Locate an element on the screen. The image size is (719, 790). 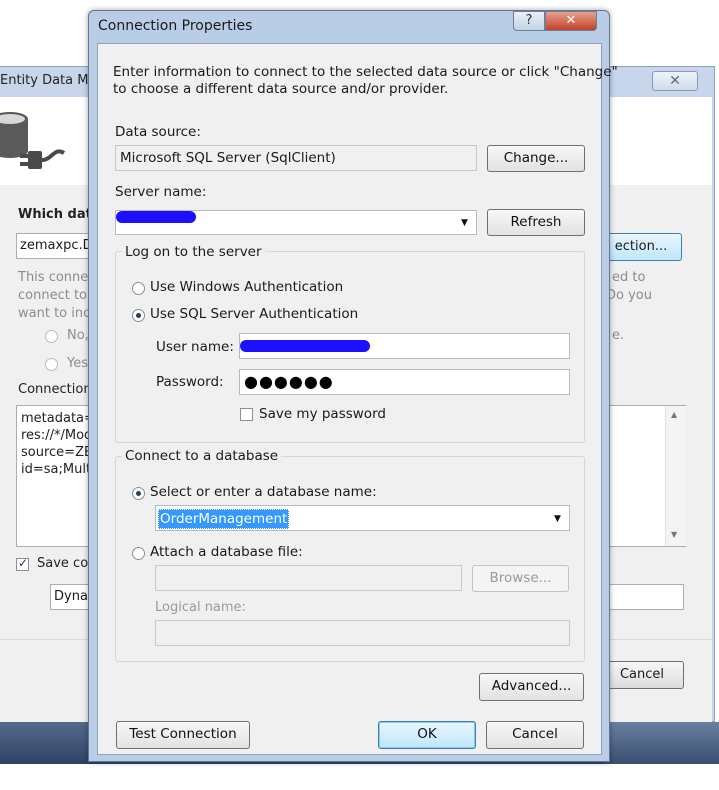
radio-no is located at coordinates (51, 336).